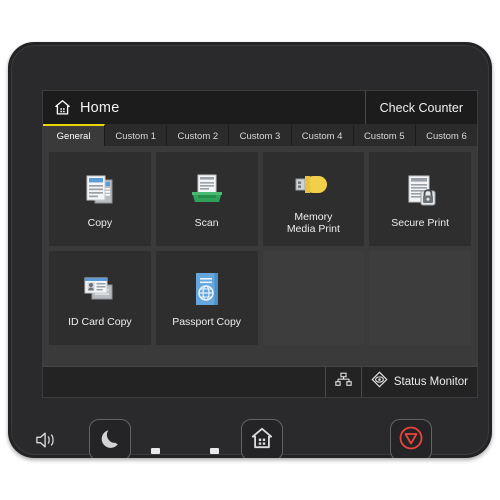  I want to click on page-title: Home, so click(100, 107).